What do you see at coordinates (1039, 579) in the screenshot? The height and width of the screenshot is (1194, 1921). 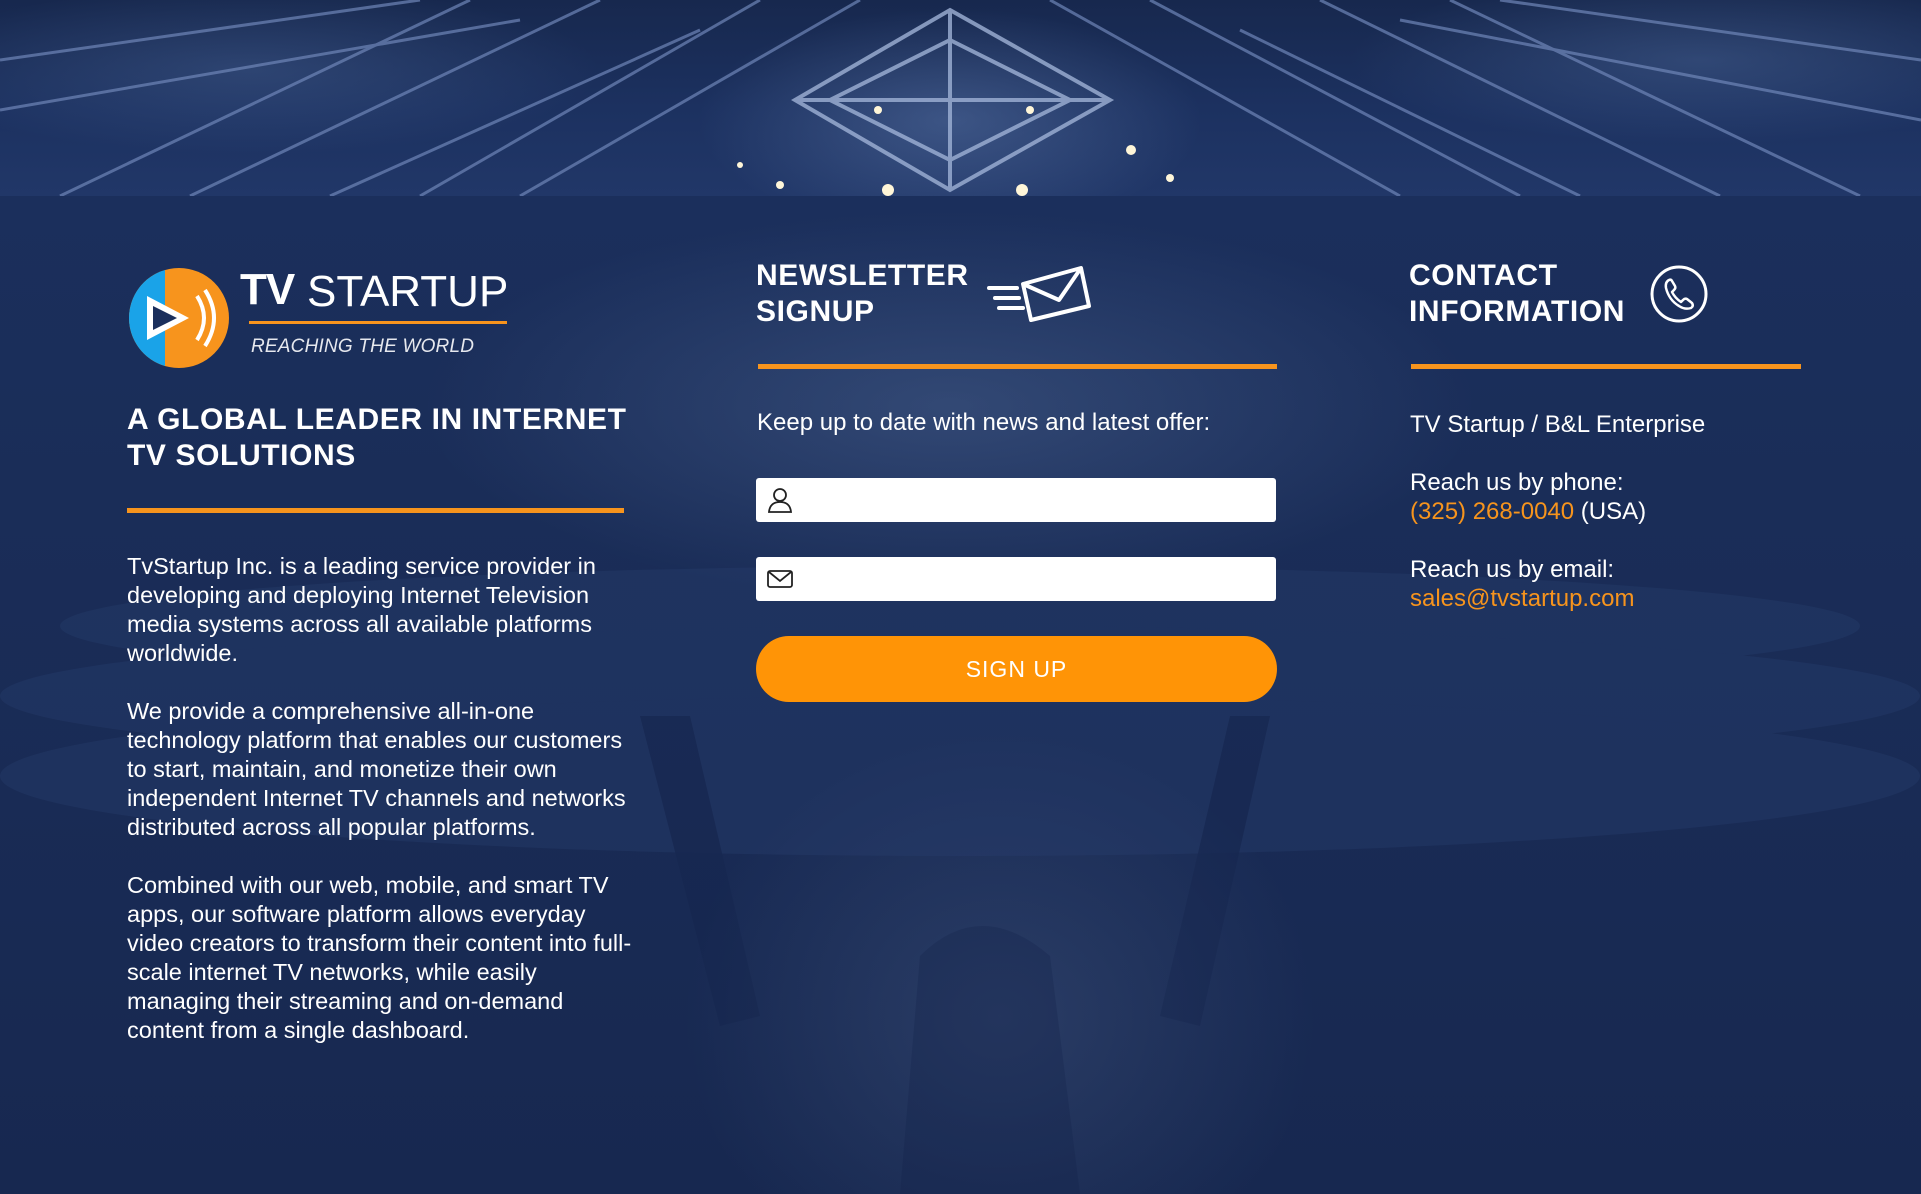 I see `email-input` at bounding box center [1039, 579].